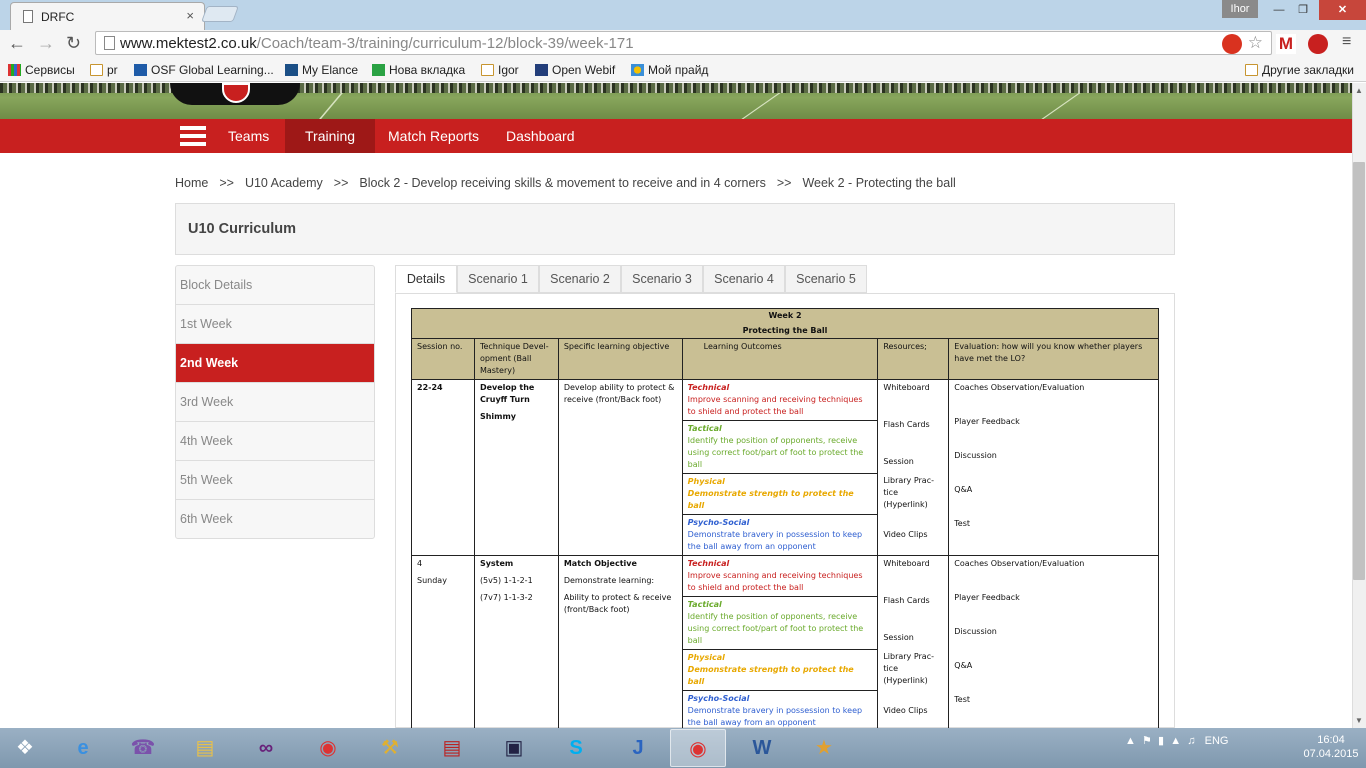  Describe the element at coordinates (452, 748) in the screenshot. I see `books-icon: ▤` at that location.